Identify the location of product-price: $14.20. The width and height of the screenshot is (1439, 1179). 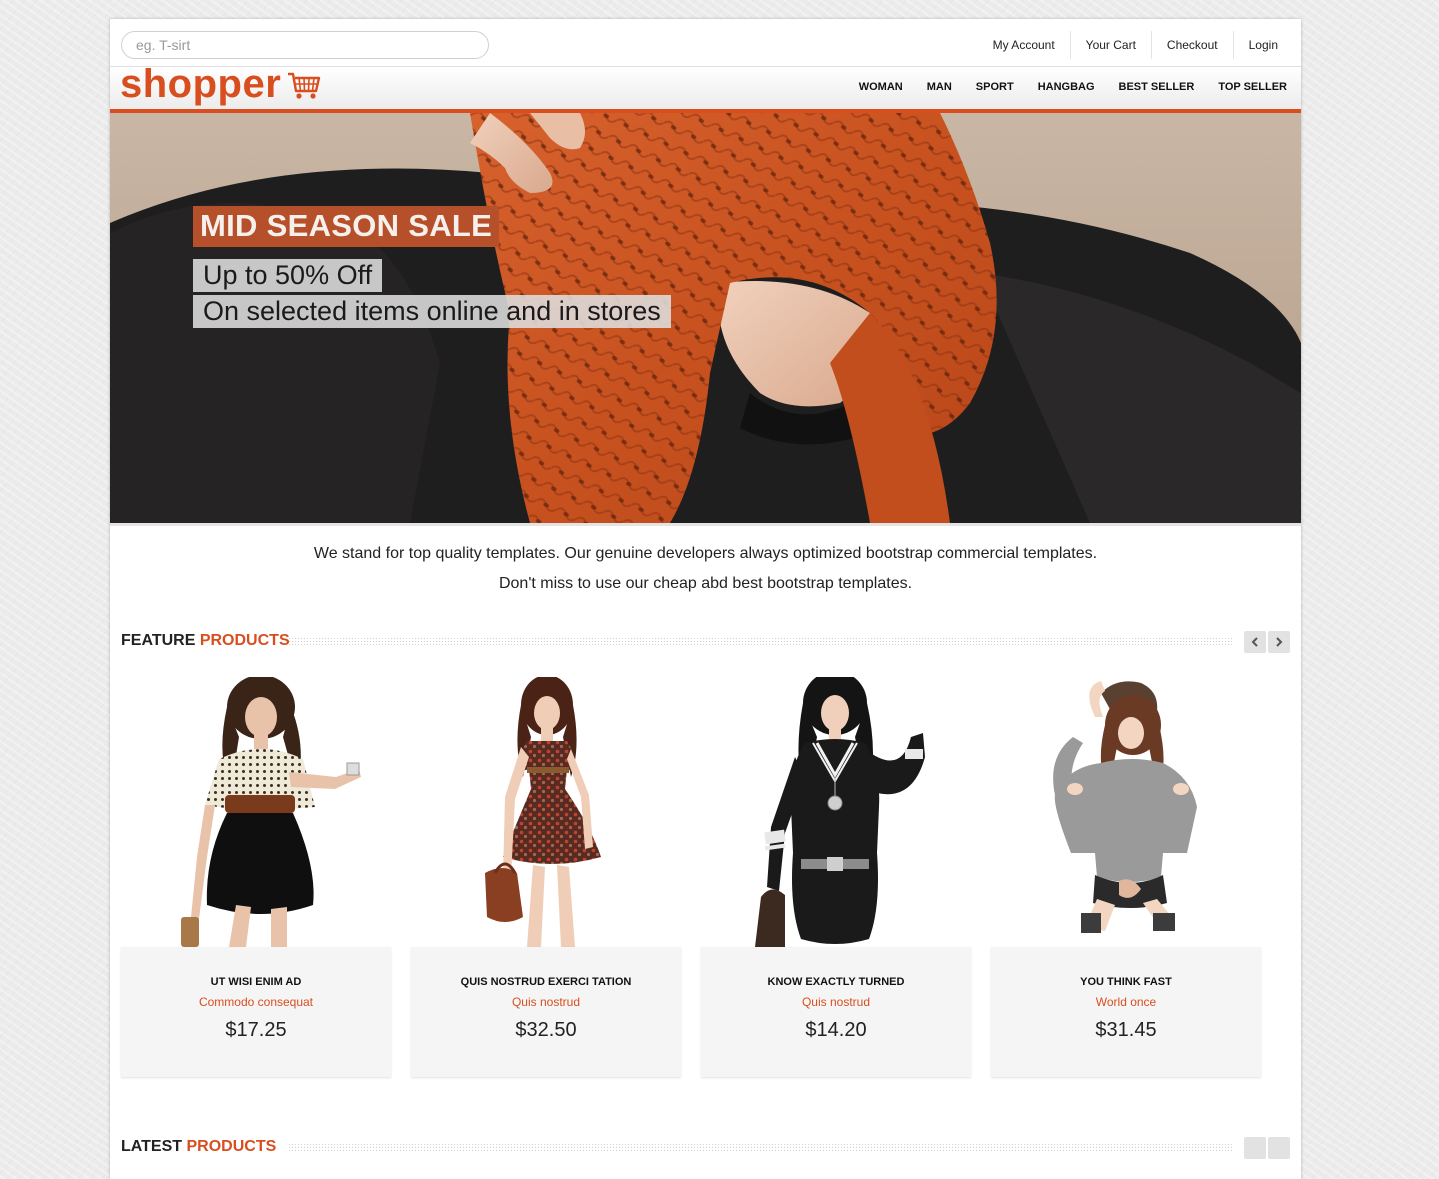
(836, 1030).